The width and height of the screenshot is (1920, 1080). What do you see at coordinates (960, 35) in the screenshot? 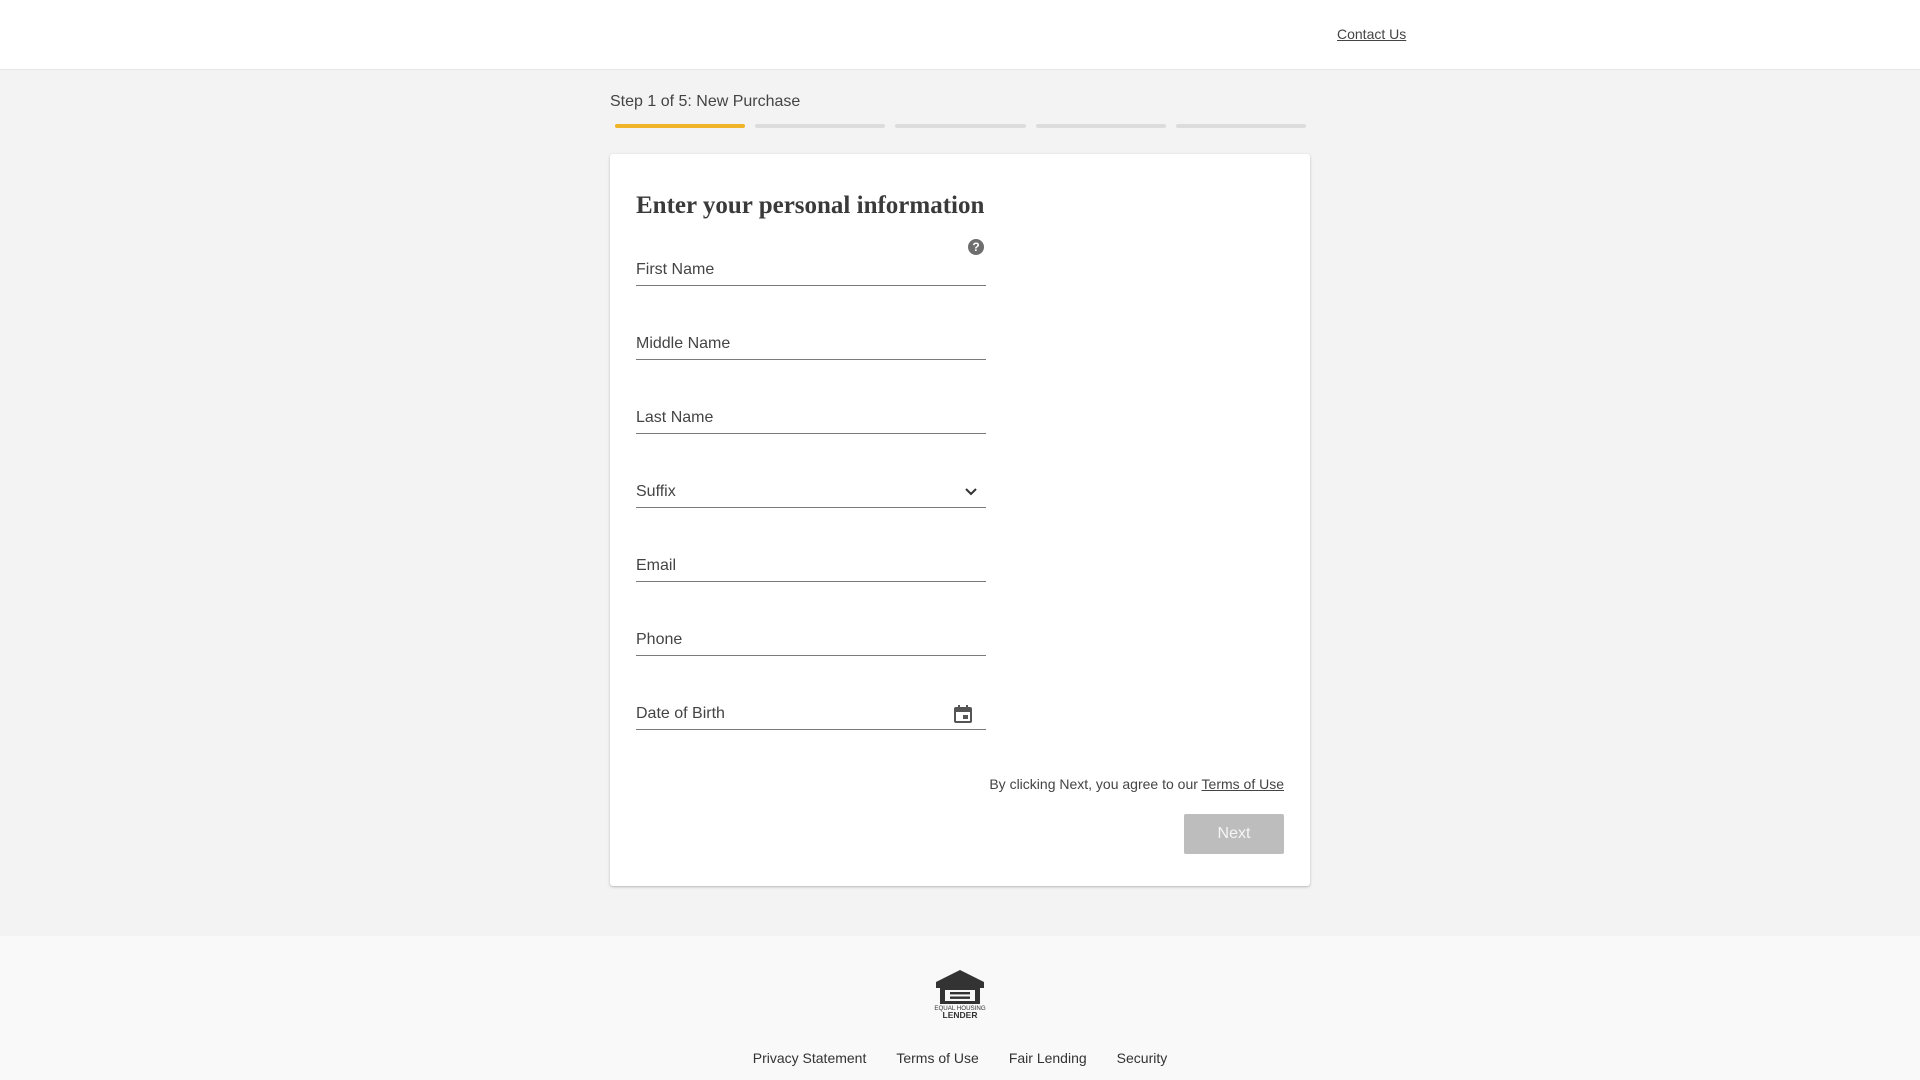
I see `top-bar: Contact Us` at bounding box center [960, 35].